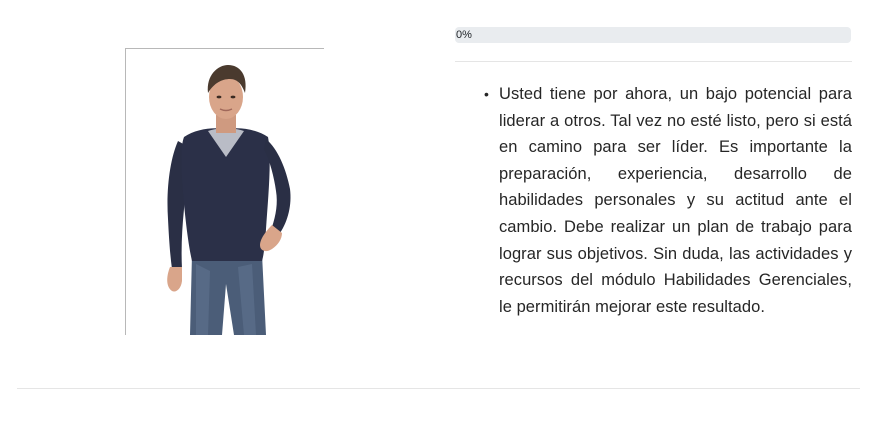  I want to click on progress-label: 0%, so click(464, 35).